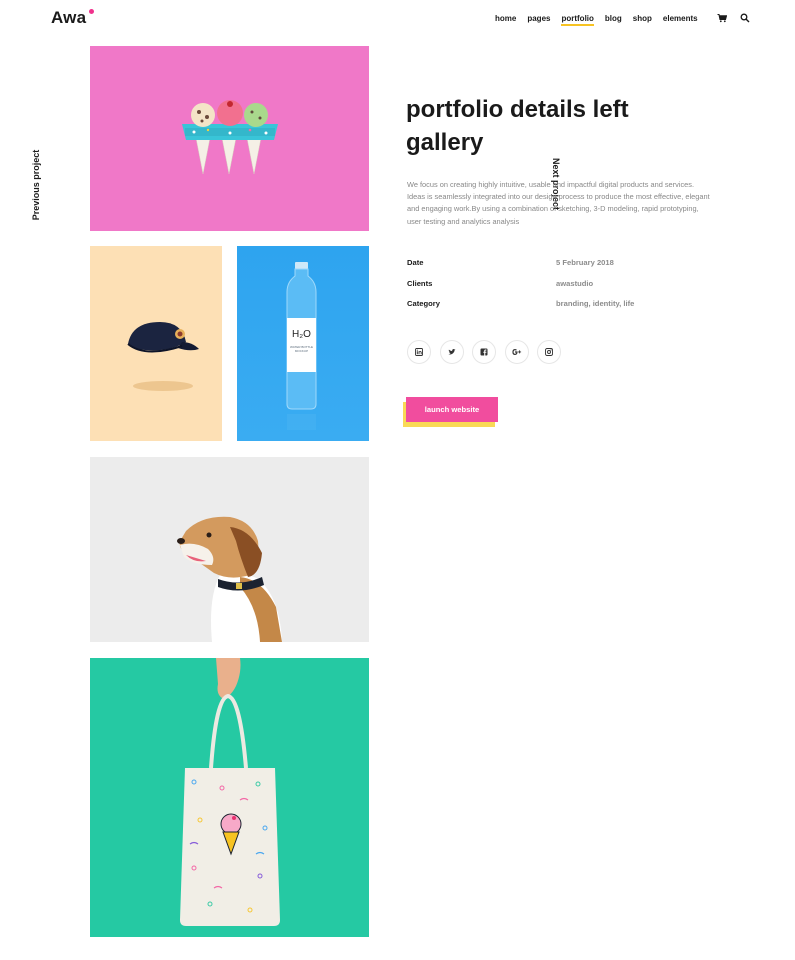 This screenshot has height=960, width=795. I want to click on gallery-image-ice-cream, so click(229, 138).